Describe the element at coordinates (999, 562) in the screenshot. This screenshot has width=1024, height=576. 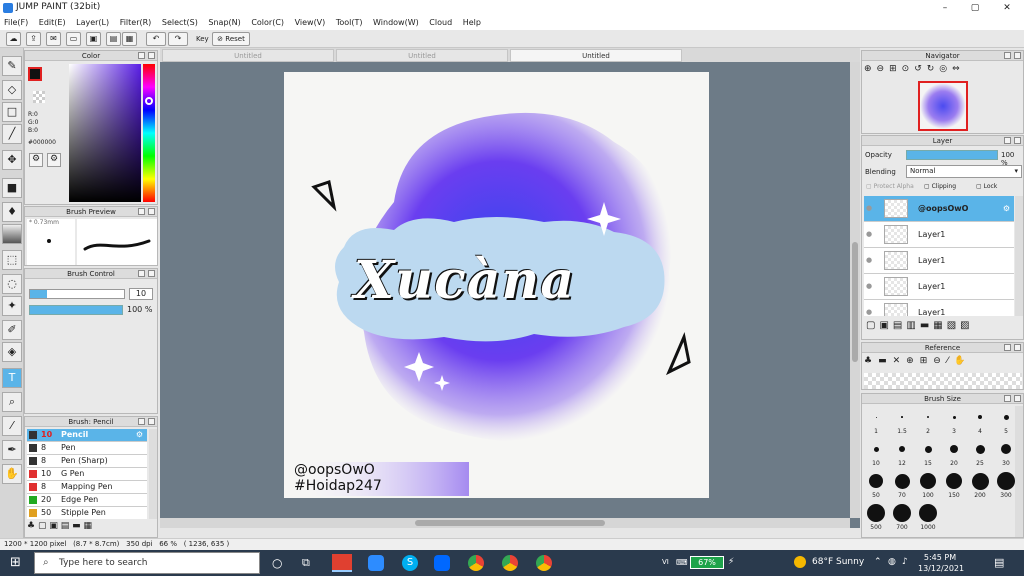
I see `notifications-icon: ▤` at that location.